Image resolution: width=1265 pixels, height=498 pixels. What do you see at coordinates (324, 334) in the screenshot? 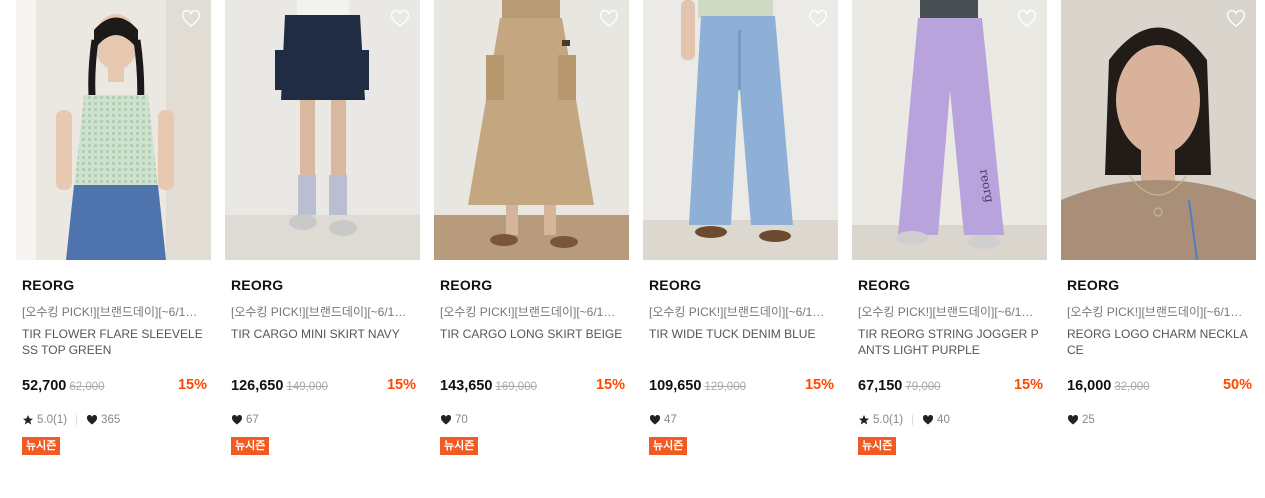
I see `product-name: TIR CARGO MINI SKIRT NAVY` at bounding box center [324, 334].